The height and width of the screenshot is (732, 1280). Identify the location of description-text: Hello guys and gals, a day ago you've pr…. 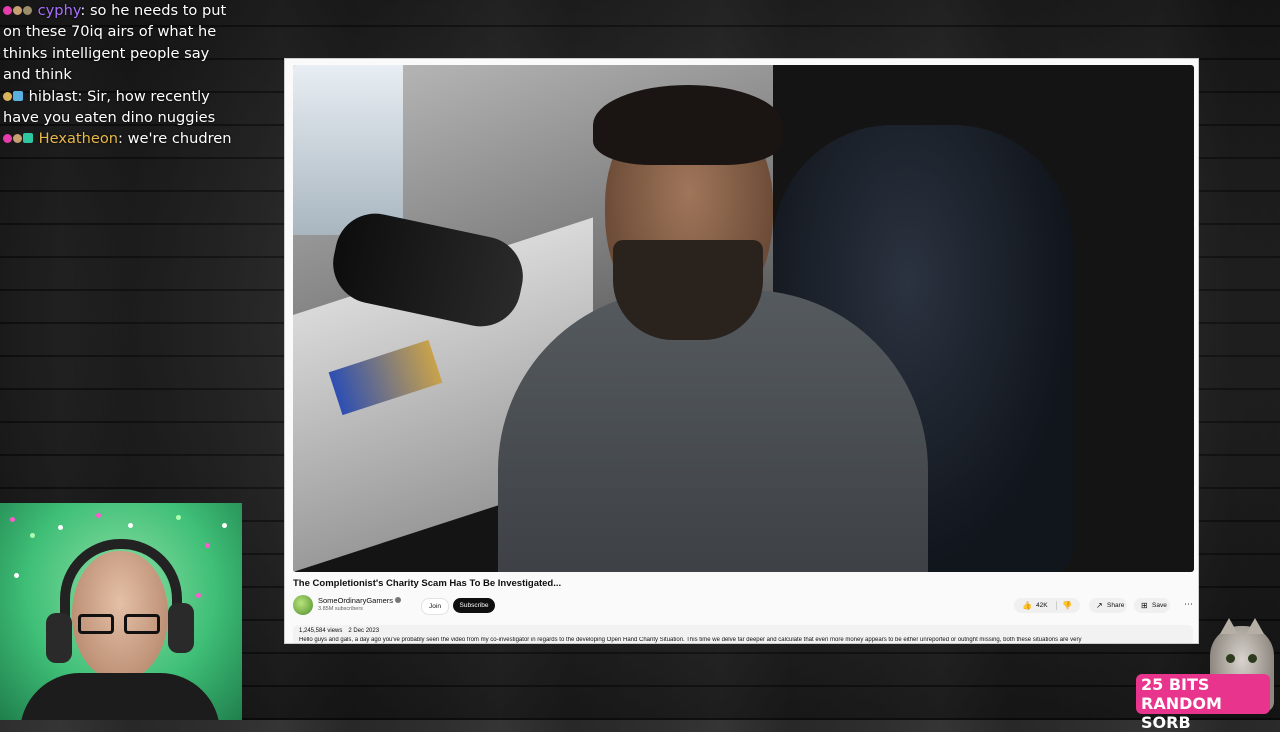
(690, 640).